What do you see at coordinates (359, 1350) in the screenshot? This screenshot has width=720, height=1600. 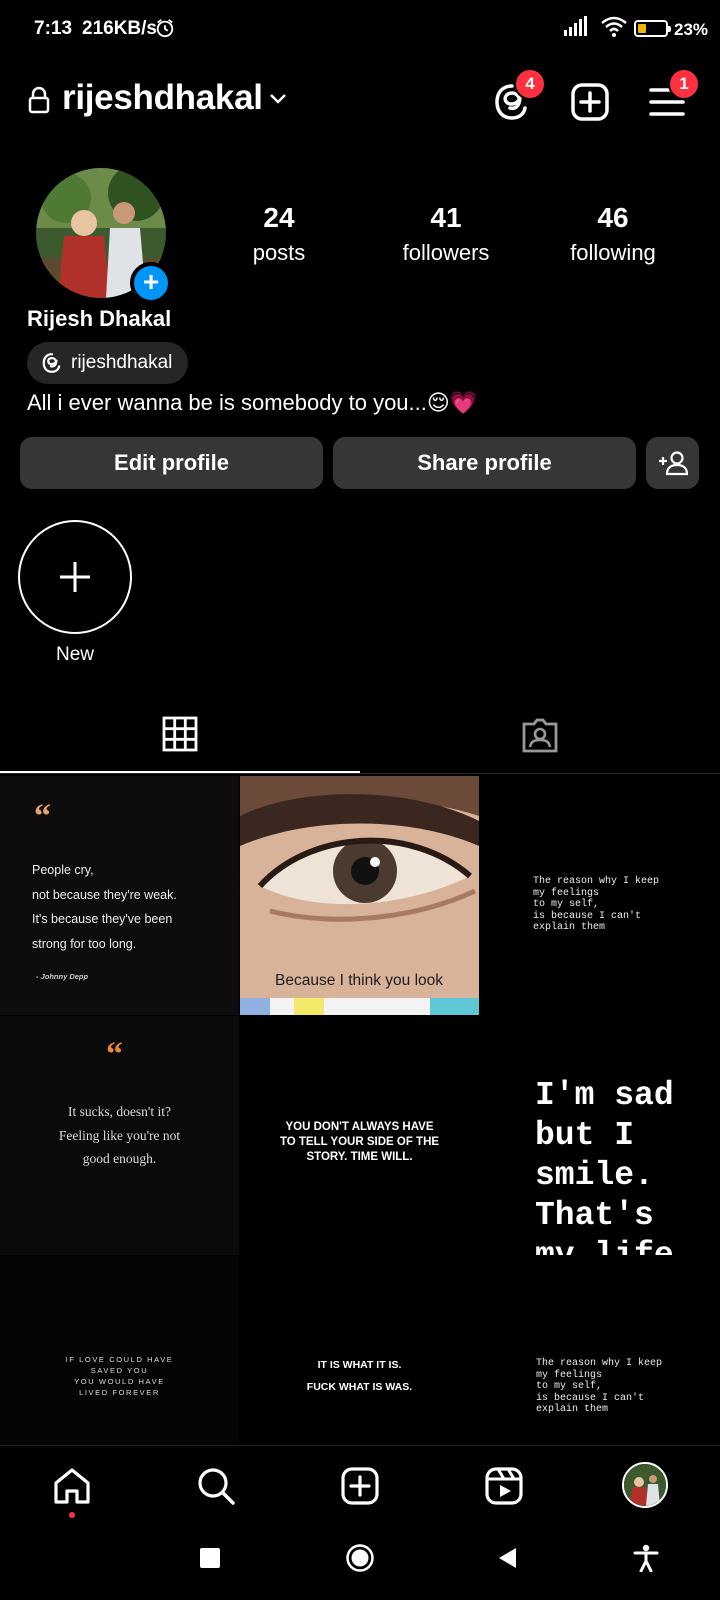 I see `post-thumbnail: IT IS WHAT IT IS. FUCK WHAT IS WAS.` at bounding box center [359, 1350].